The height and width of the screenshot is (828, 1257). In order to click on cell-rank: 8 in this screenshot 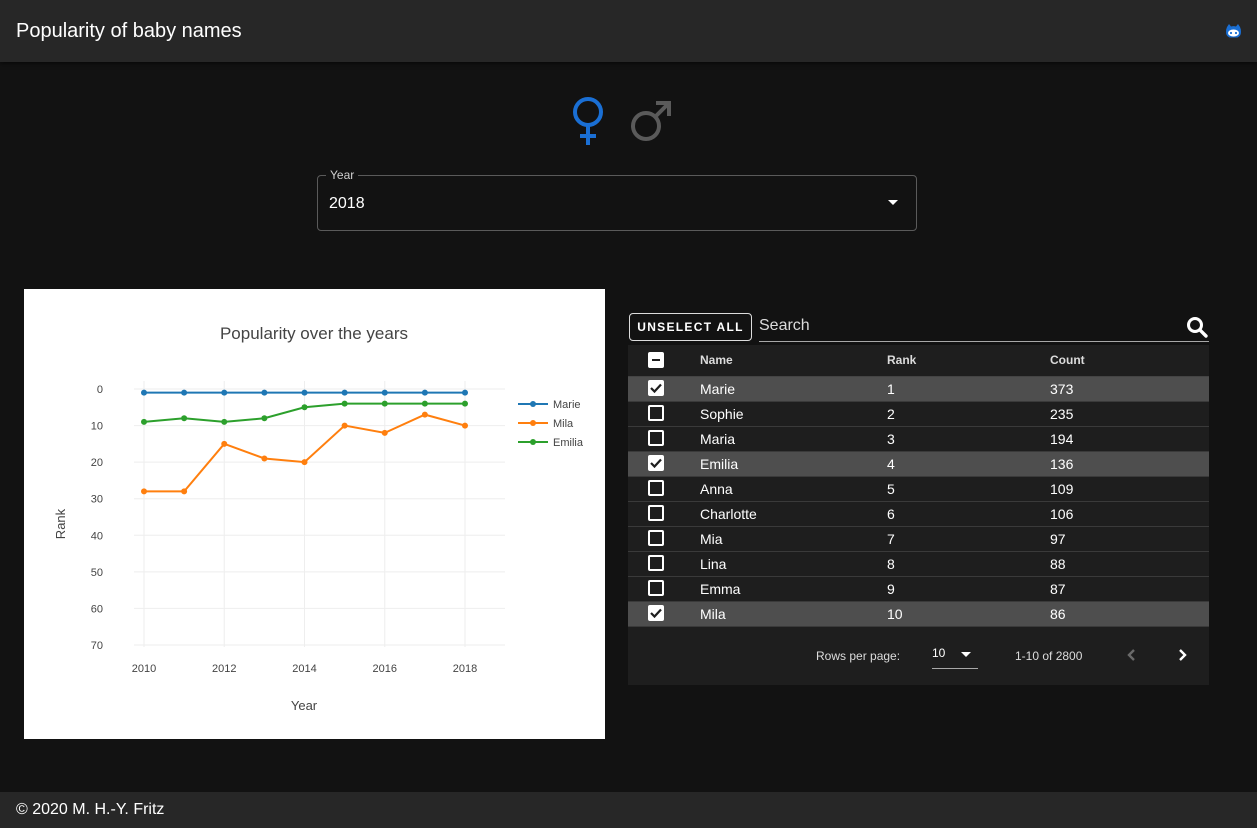, I will do `click(891, 564)`.